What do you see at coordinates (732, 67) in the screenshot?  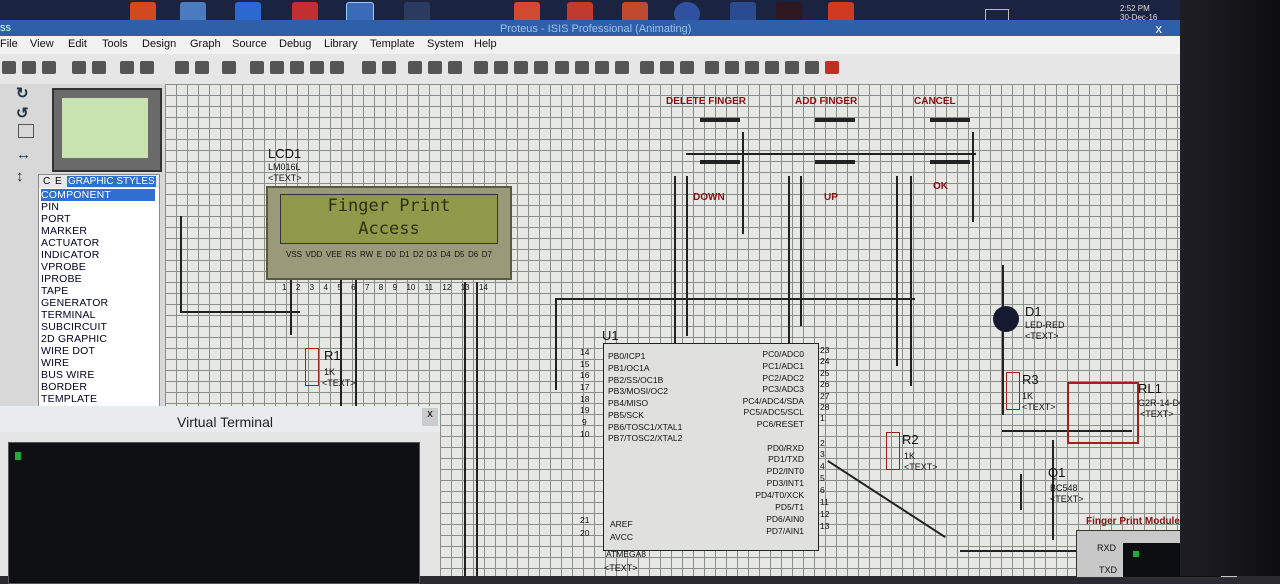 I see `remove-sheet-icon` at bounding box center [732, 67].